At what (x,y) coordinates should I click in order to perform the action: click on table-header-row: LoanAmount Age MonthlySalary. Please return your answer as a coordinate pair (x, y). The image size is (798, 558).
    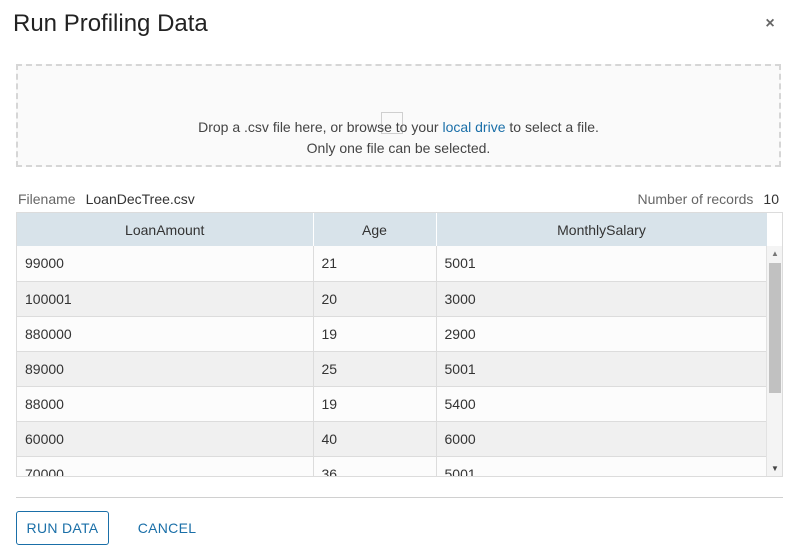
    Looking at the image, I should click on (392, 229).